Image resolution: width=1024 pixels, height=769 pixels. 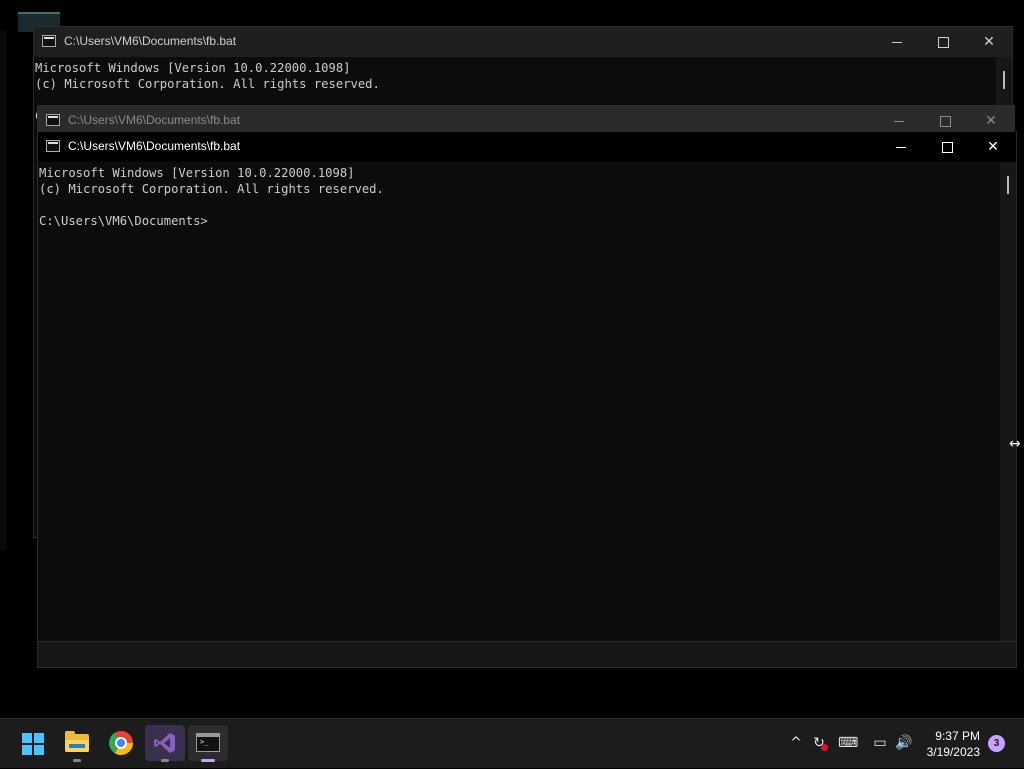 What do you see at coordinates (824, 747) in the screenshot?
I see `alert-badge` at bounding box center [824, 747].